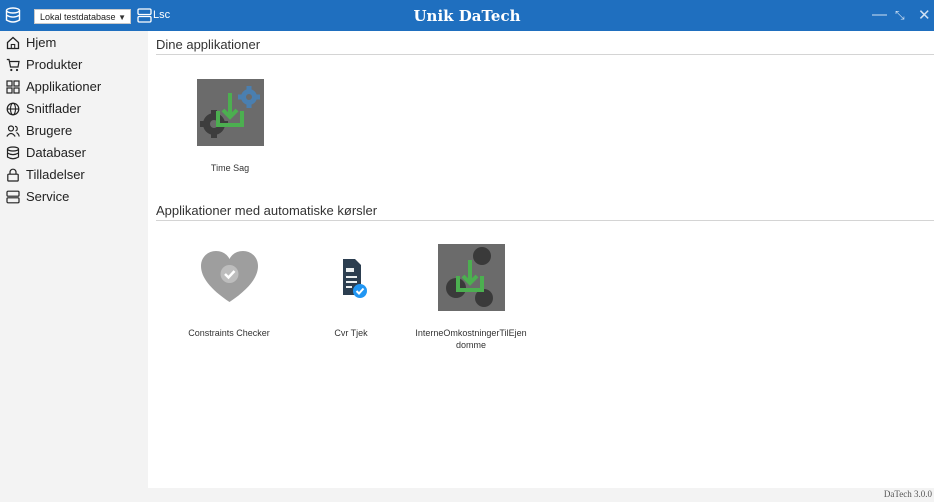  I want to click on users-icon, so click(13, 131).